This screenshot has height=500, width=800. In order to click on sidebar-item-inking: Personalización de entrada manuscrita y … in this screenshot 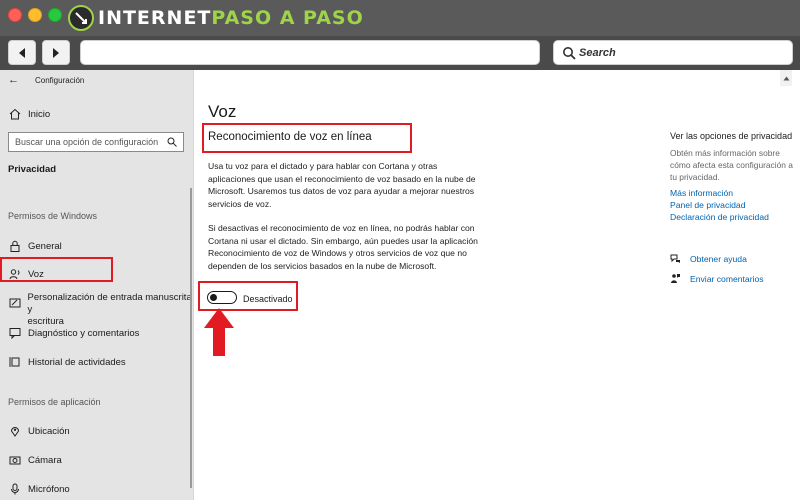, I will do `click(100, 310)`.